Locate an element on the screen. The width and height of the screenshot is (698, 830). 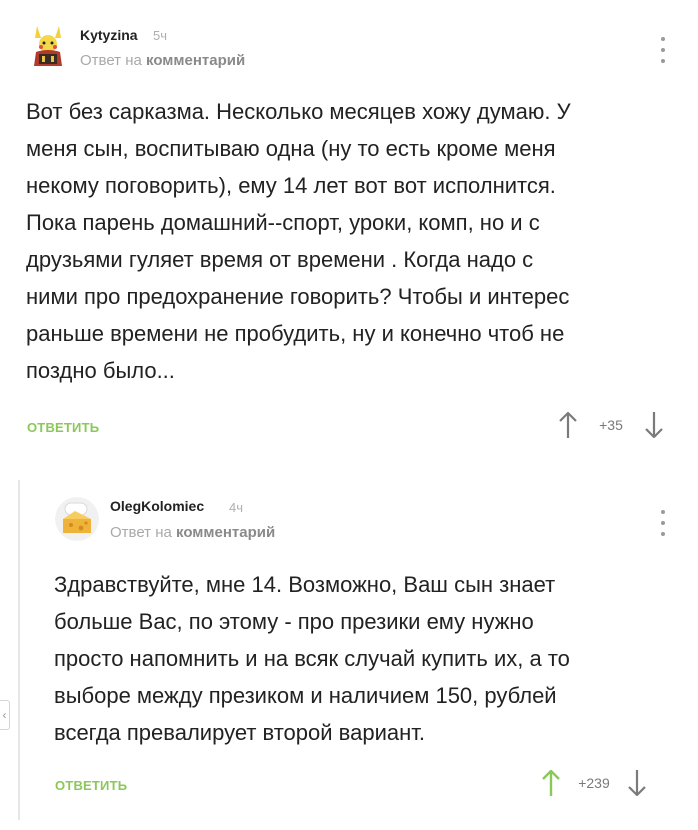
comment-time: 4ч is located at coordinates (236, 507).